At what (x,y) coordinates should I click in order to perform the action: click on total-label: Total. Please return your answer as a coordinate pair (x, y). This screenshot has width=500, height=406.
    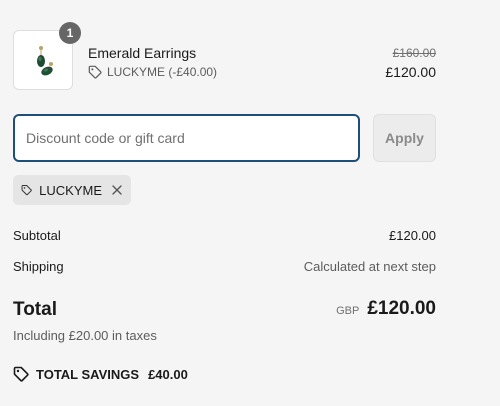
    Looking at the image, I should click on (35, 309).